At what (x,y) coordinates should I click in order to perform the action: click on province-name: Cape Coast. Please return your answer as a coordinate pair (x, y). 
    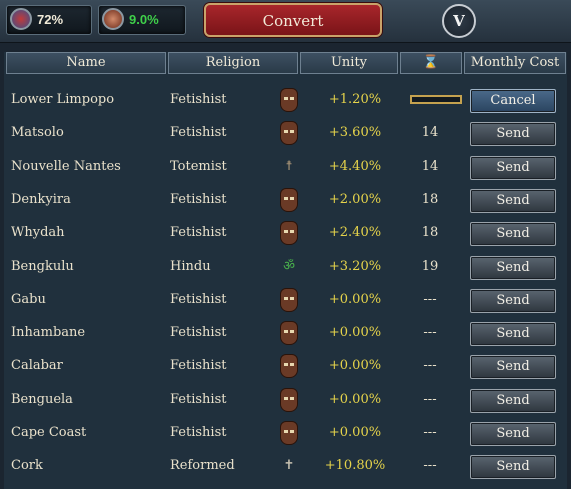
    Looking at the image, I should click on (48, 432).